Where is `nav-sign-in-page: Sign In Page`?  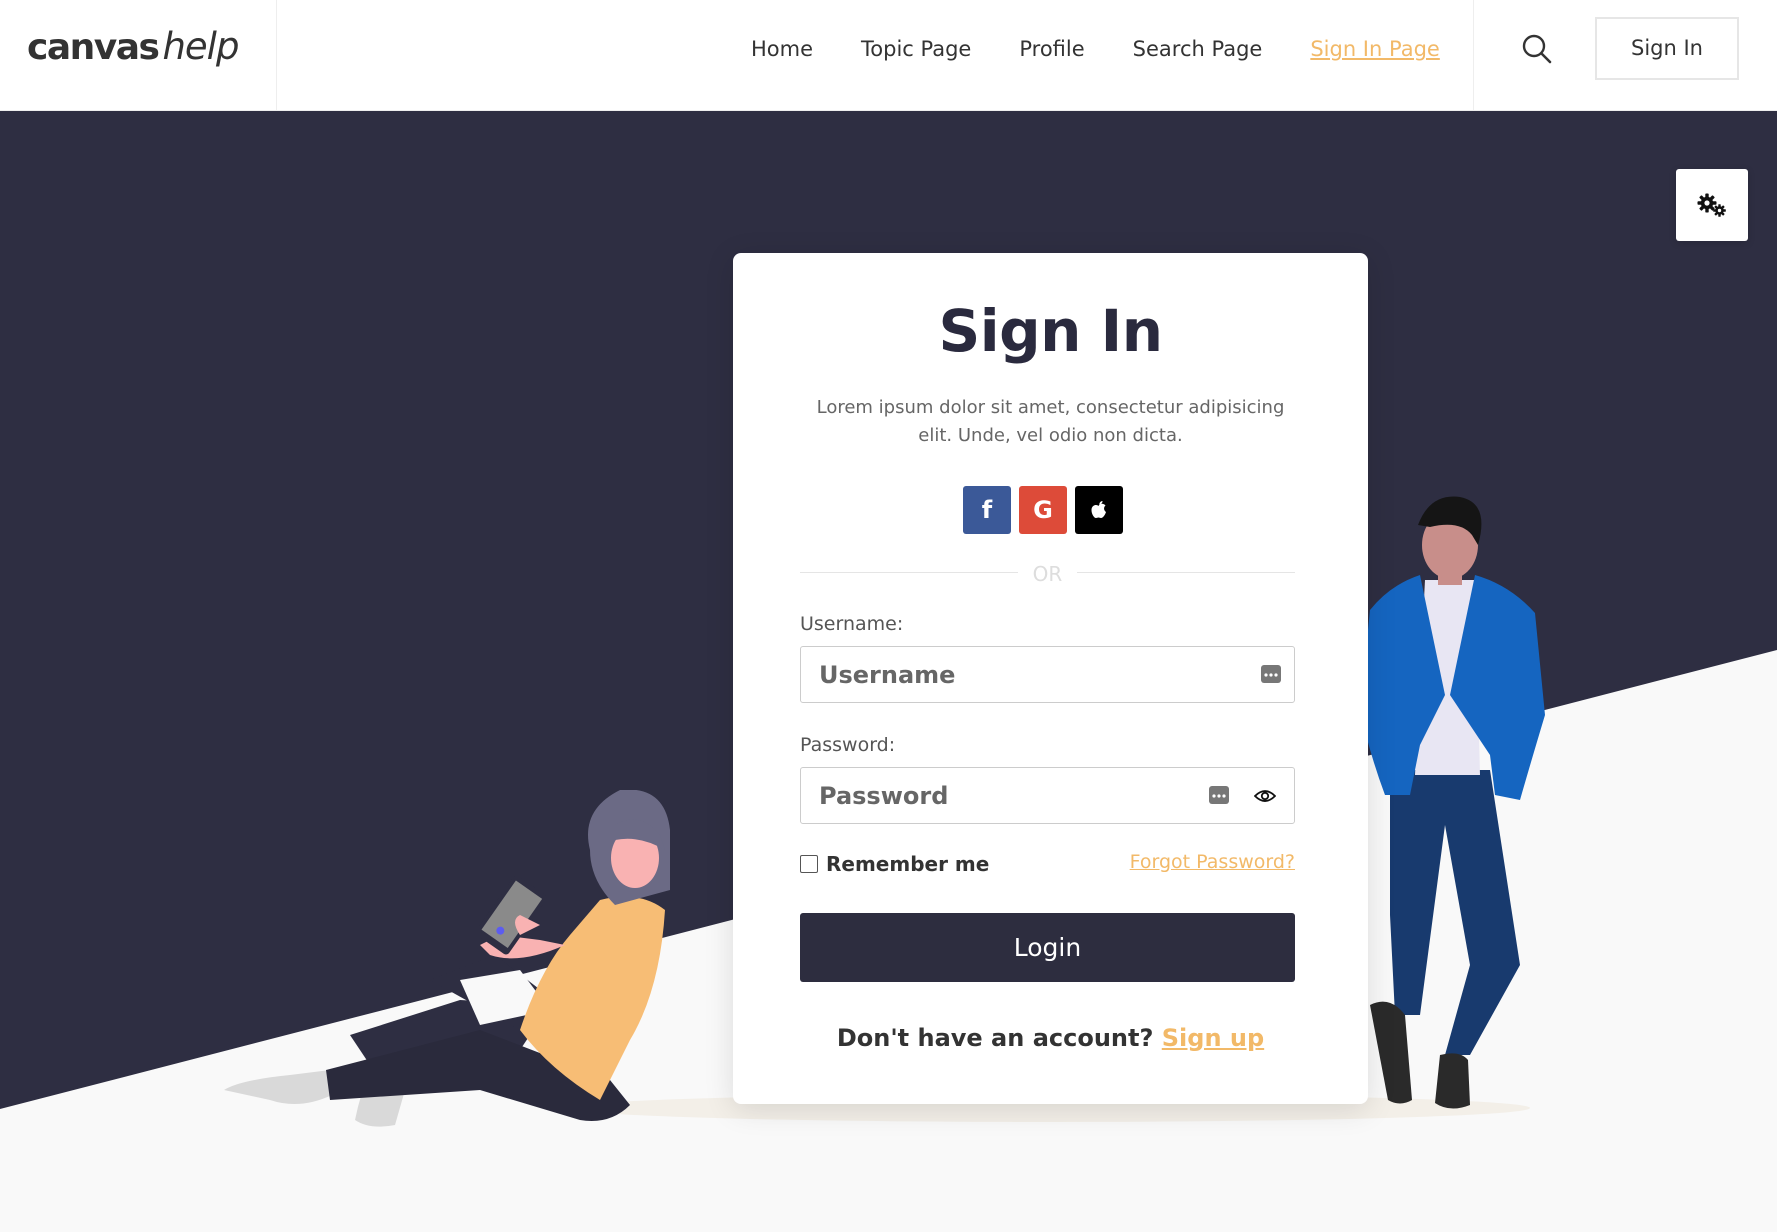
nav-sign-in-page: Sign In Page is located at coordinates (1375, 49).